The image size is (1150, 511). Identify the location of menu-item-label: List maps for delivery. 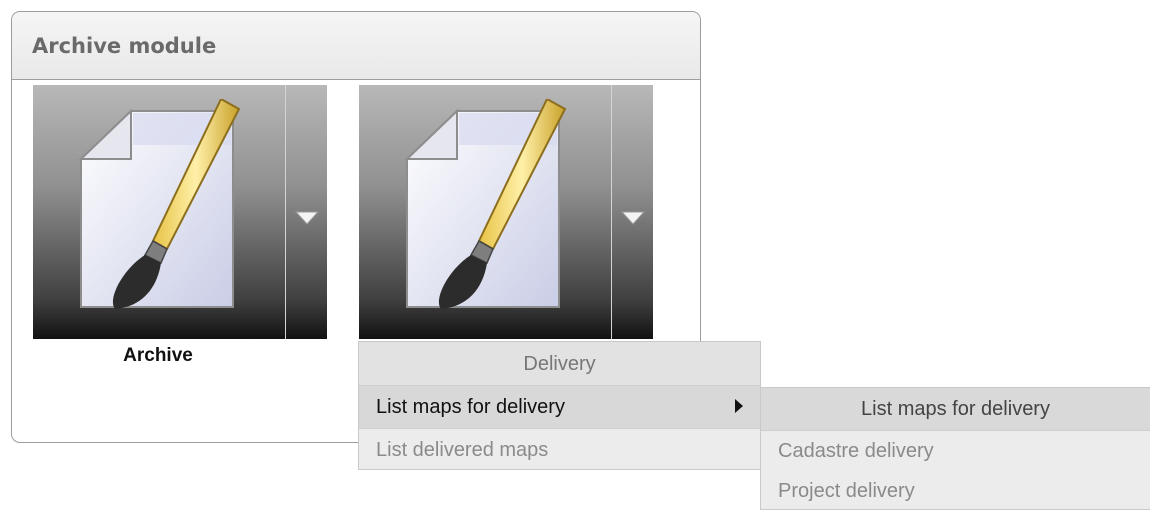
(470, 407).